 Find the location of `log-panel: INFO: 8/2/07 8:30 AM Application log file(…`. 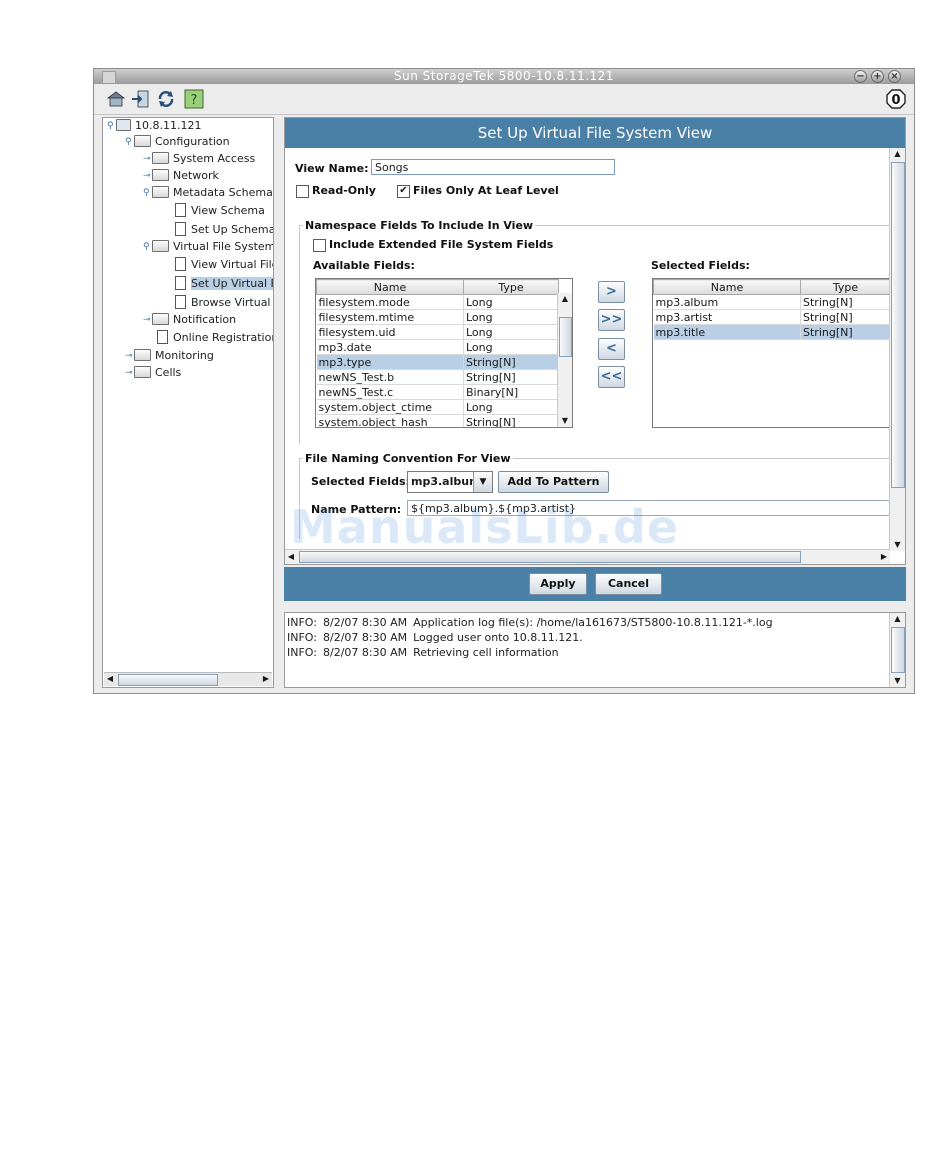

log-panel: INFO: 8/2/07 8:30 AM Application log file(… is located at coordinates (595, 650).